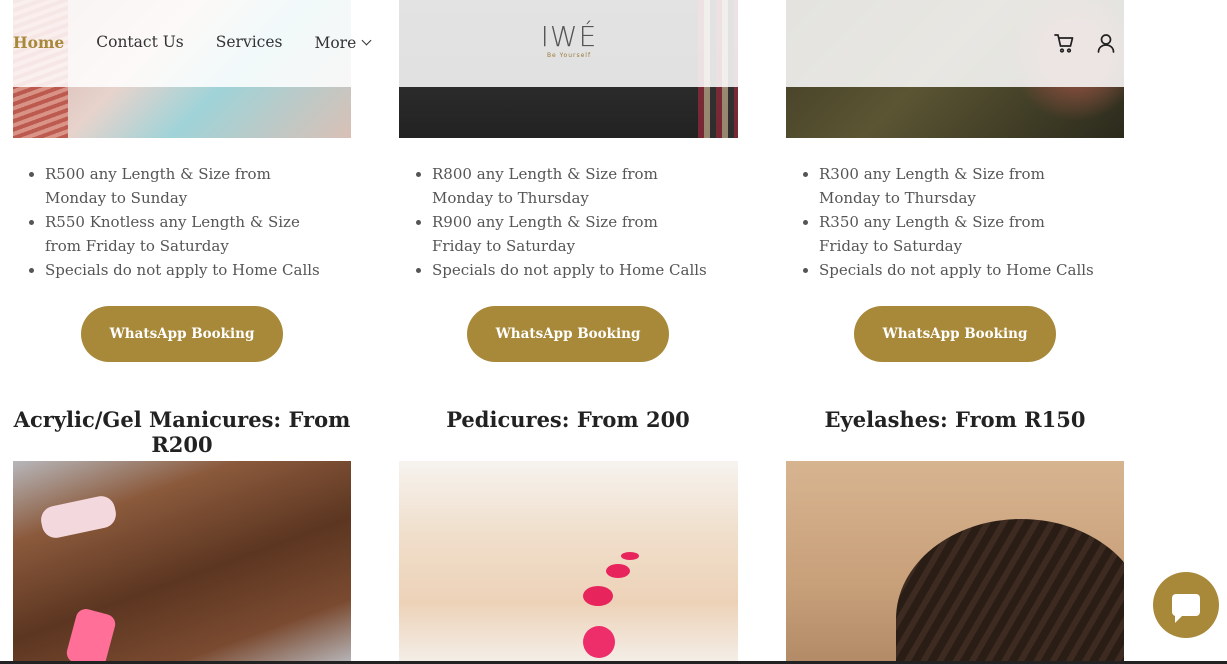  What do you see at coordinates (568, 419) in the screenshot?
I see `service-title-pedicures: Pedicures: From 200` at bounding box center [568, 419].